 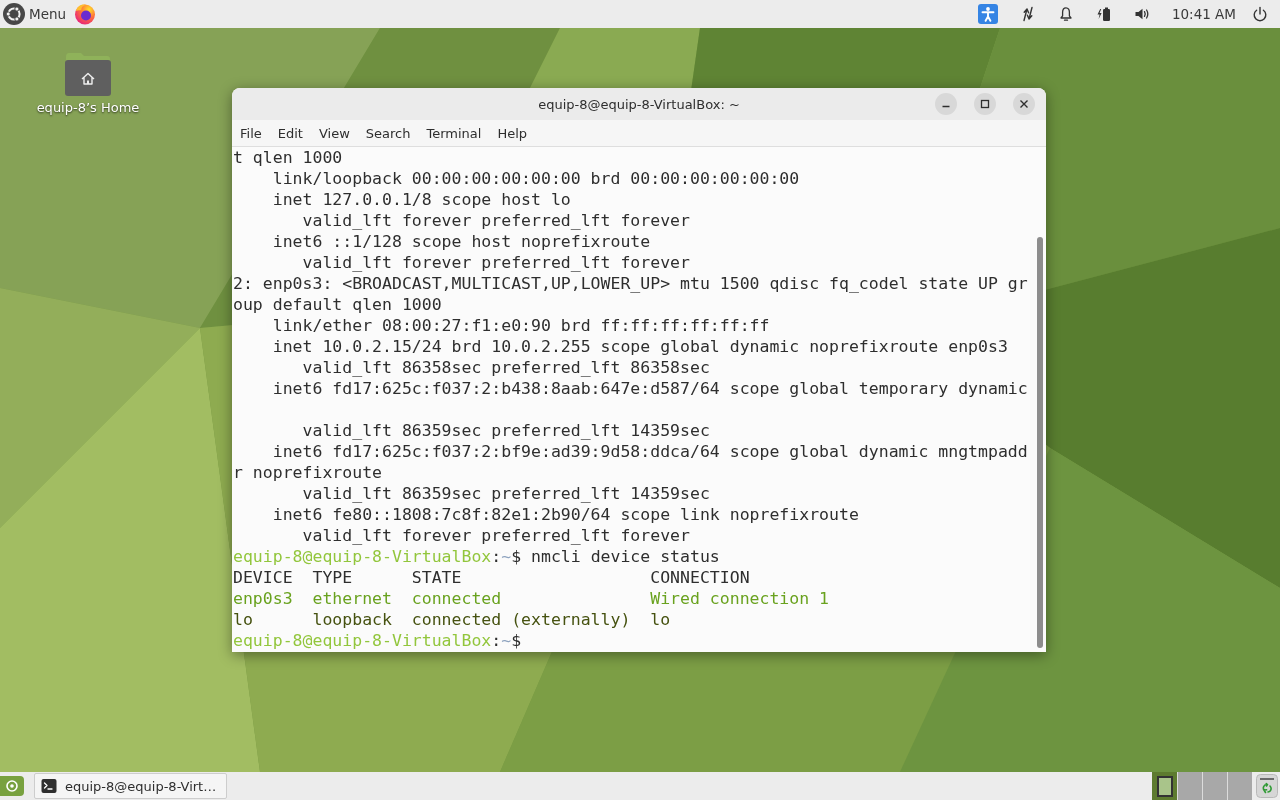 What do you see at coordinates (334, 133) in the screenshot?
I see `menu-item: View` at bounding box center [334, 133].